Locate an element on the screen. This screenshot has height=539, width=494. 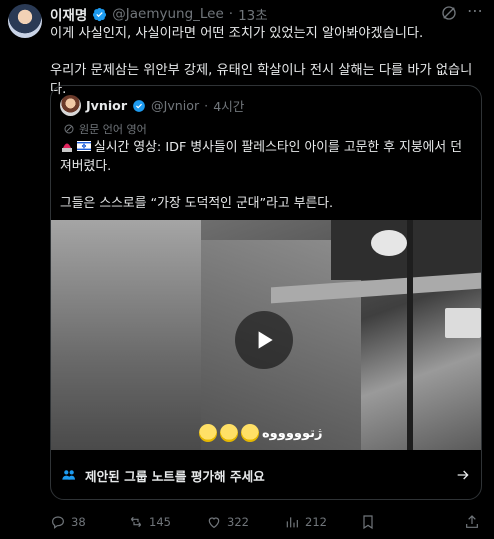
siren-icon is located at coordinates (67, 147).